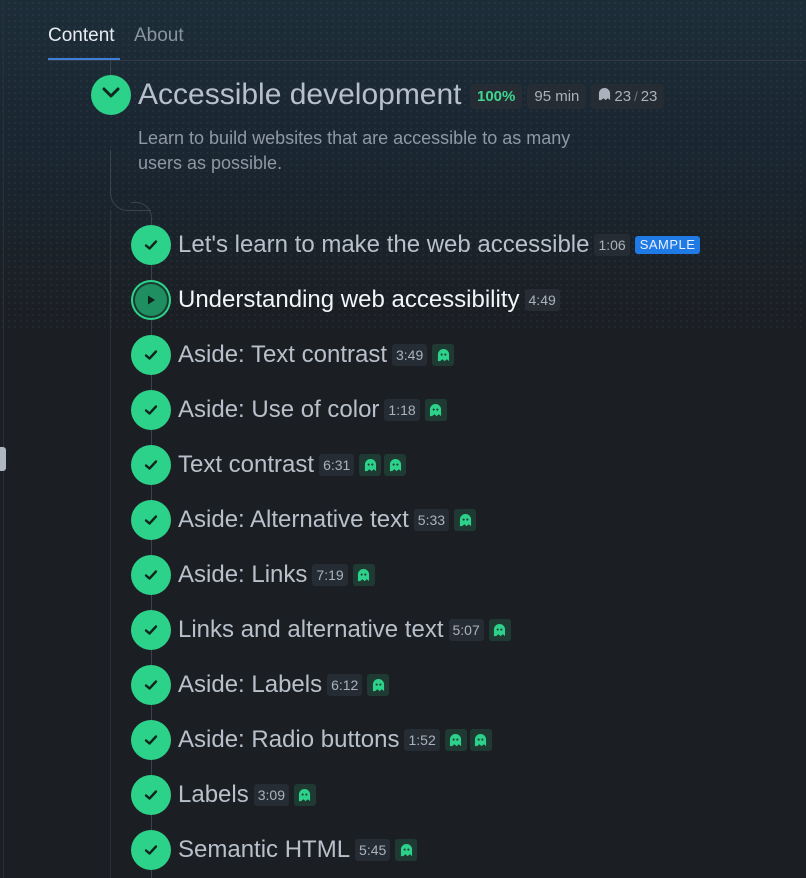  I want to click on lesson-item: Aside: Links 7:19, so click(253, 575).